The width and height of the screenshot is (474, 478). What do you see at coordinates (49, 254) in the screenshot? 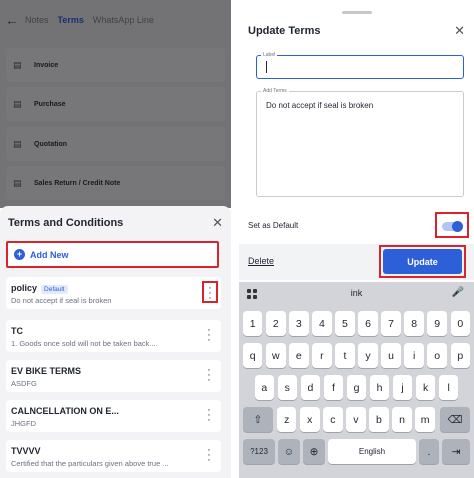
I see `add-new-label: Add New` at bounding box center [49, 254].